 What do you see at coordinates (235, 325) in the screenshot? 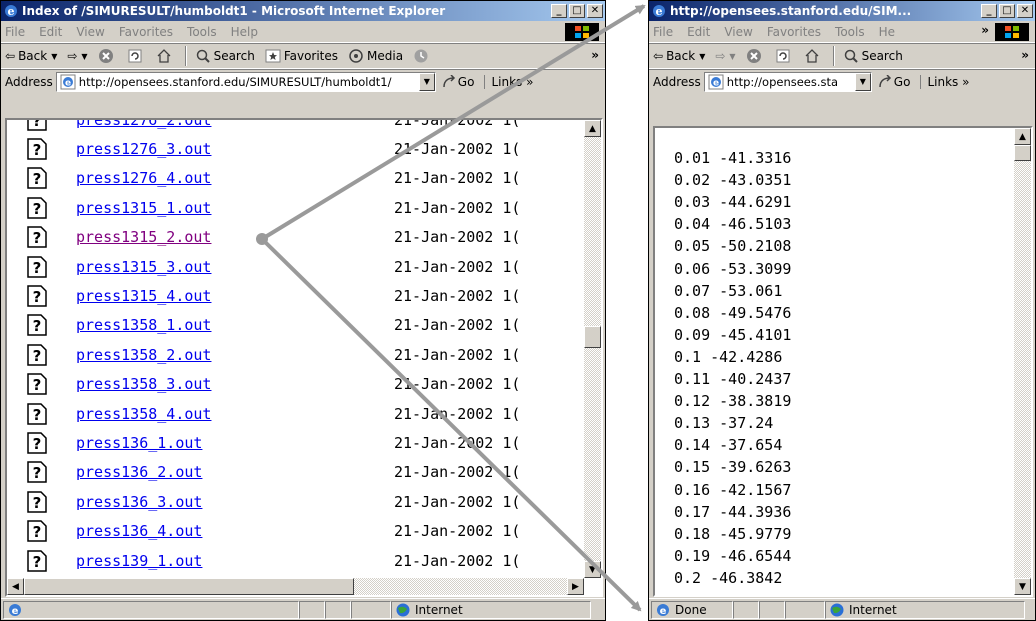
I see `file-link: press1358_1.out` at bounding box center [235, 325].